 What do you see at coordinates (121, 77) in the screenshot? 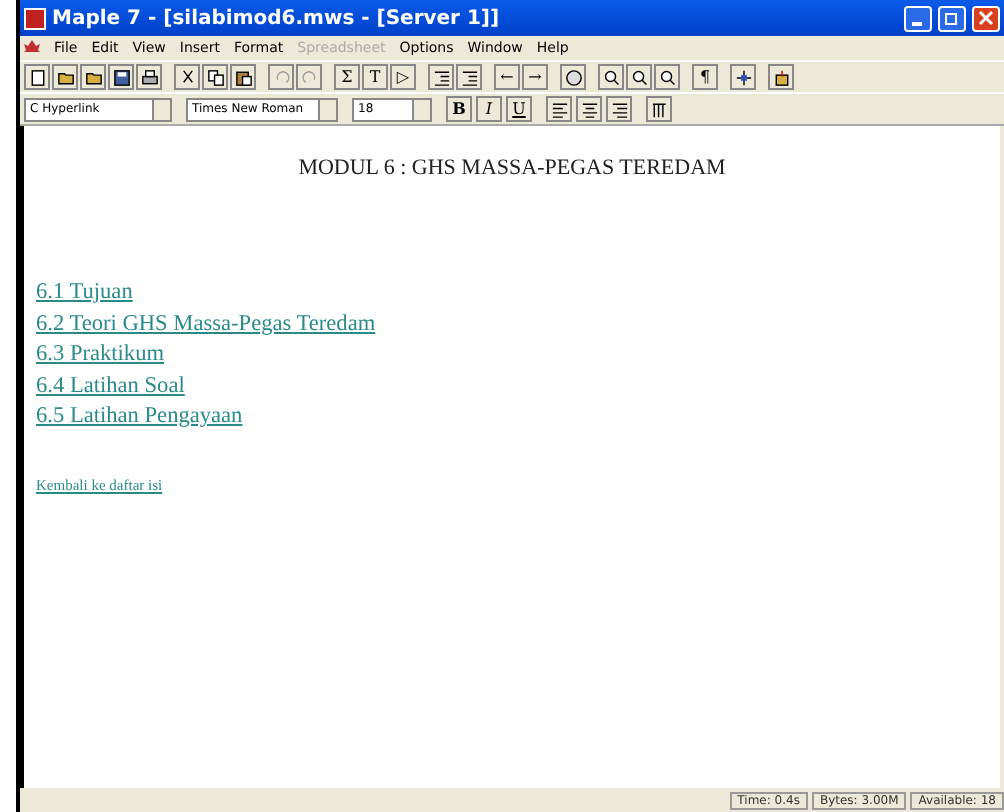
I see `save-icon` at bounding box center [121, 77].